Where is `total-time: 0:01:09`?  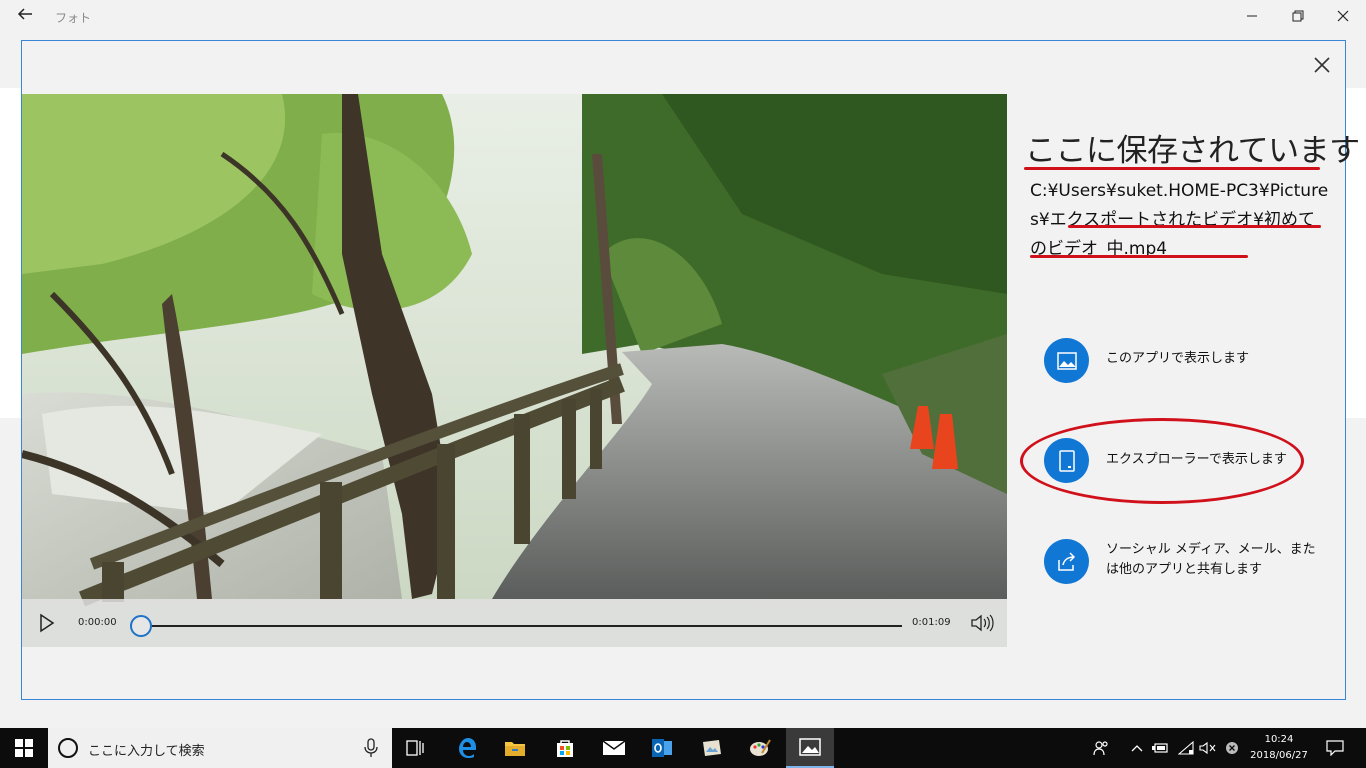 total-time: 0:01:09 is located at coordinates (931, 622).